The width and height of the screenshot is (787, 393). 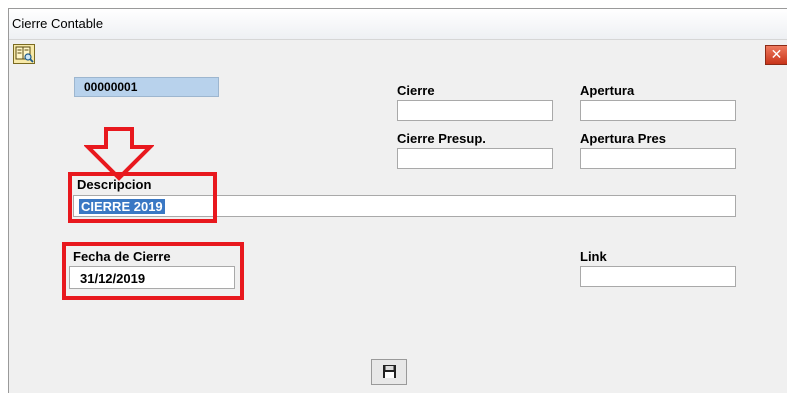 What do you see at coordinates (398, 24) in the screenshot?
I see `title-bar: Cierre Contable` at bounding box center [398, 24].